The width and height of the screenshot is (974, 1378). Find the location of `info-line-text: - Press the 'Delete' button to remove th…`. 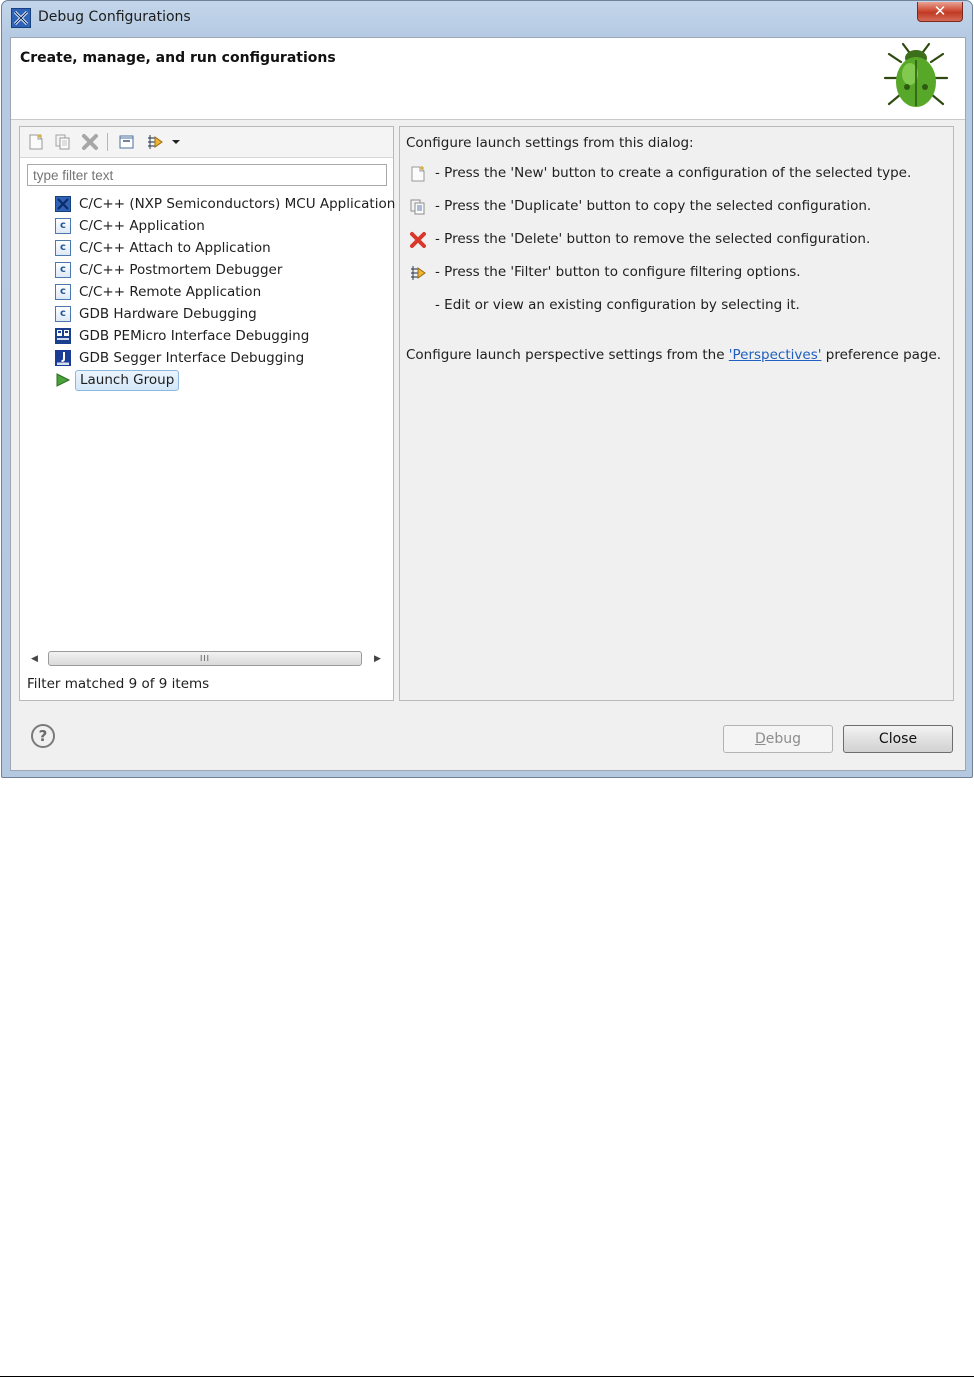

info-line-text: - Press the 'Delete' button to remove th… is located at coordinates (653, 239).